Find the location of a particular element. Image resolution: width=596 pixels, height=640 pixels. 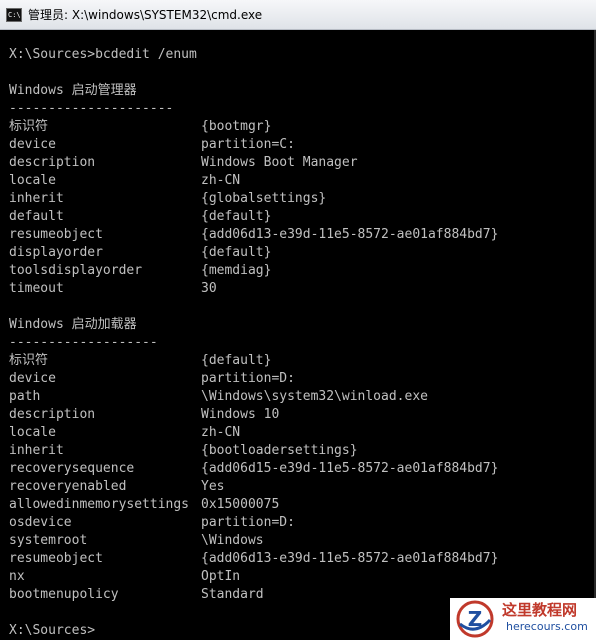

entry-value: \Windows is located at coordinates (232, 540).